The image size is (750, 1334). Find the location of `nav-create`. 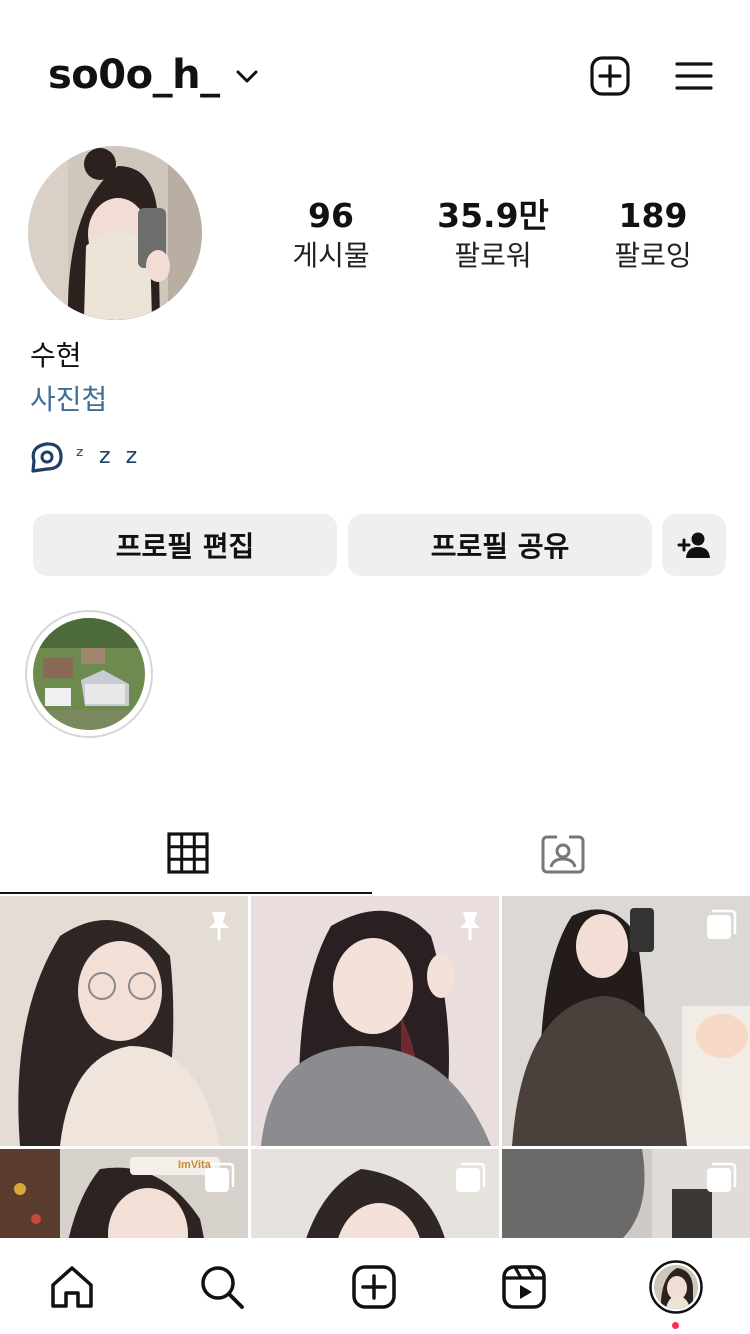

nav-create is located at coordinates (374, 1287).